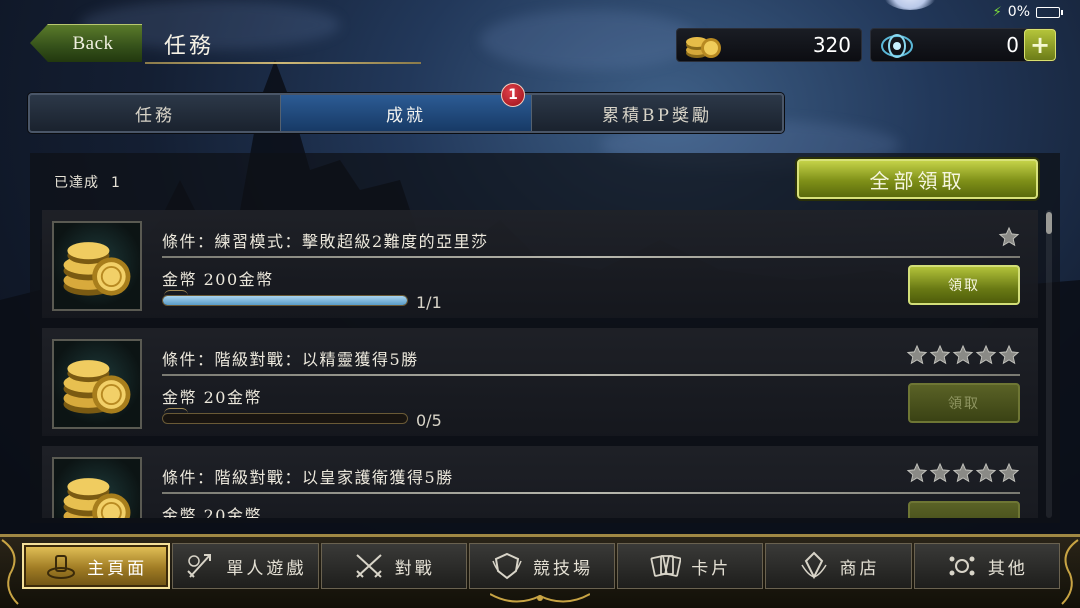  Describe the element at coordinates (666, 566) in the screenshot. I see `cards-icon` at that location.